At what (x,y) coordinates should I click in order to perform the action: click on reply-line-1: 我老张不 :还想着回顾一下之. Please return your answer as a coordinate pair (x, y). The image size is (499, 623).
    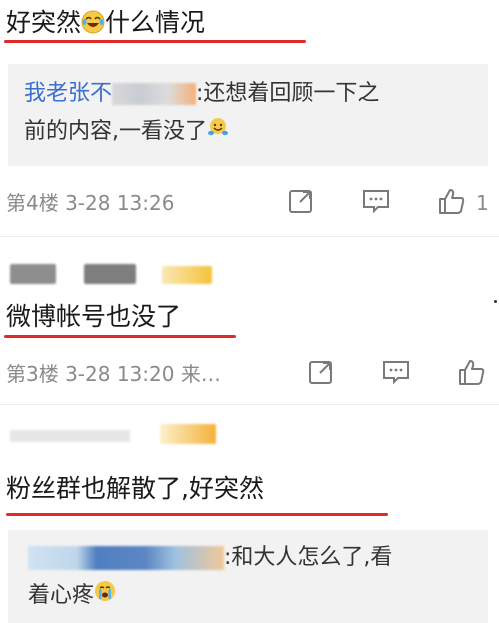
    Looking at the image, I should click on (201, 94).